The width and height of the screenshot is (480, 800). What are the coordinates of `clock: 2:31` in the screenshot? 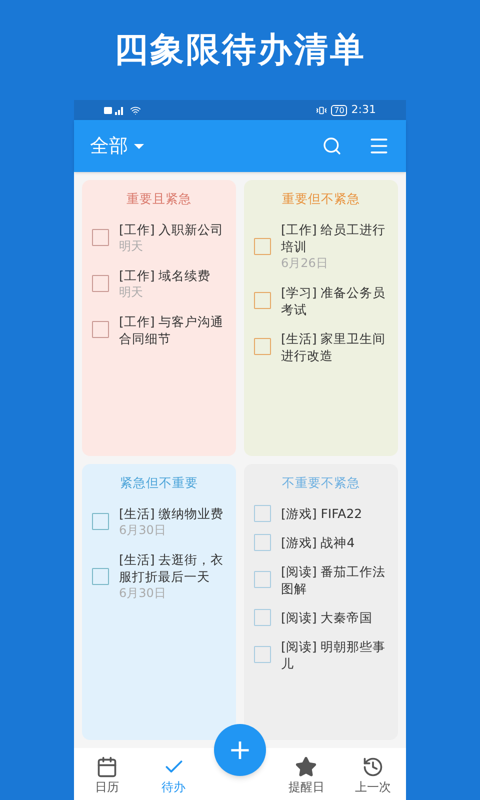 It's located at (363, 110).